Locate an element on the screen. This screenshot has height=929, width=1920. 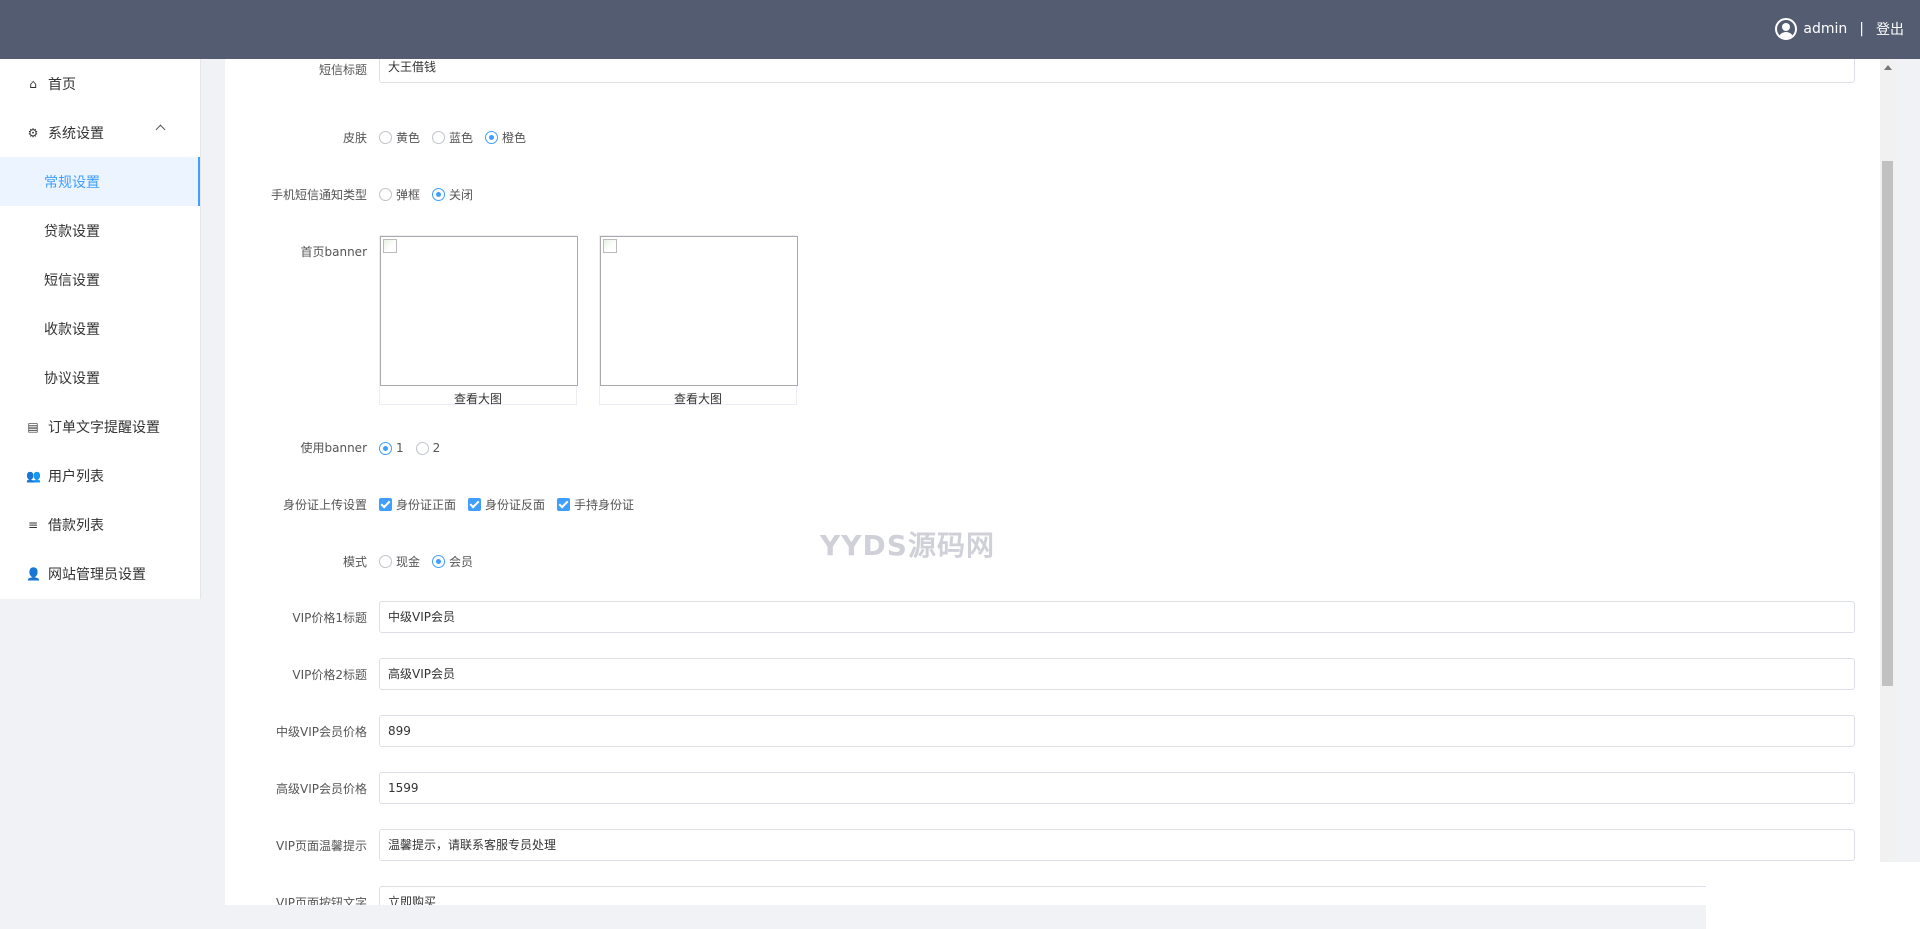
high-vip-price-label: 高级VIP会员价格 is located at coordinates (321, 789).